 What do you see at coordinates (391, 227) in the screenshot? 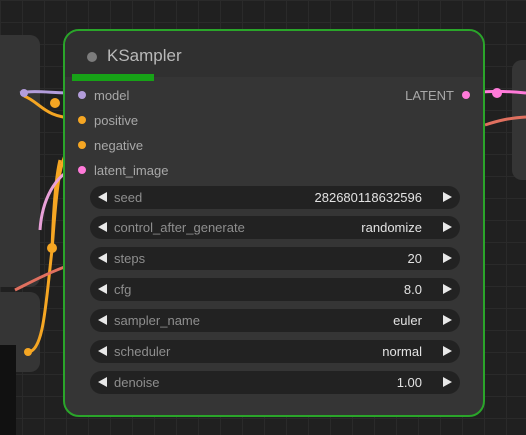
I see `widget-value: randomize` at bounding box center [391, 227].